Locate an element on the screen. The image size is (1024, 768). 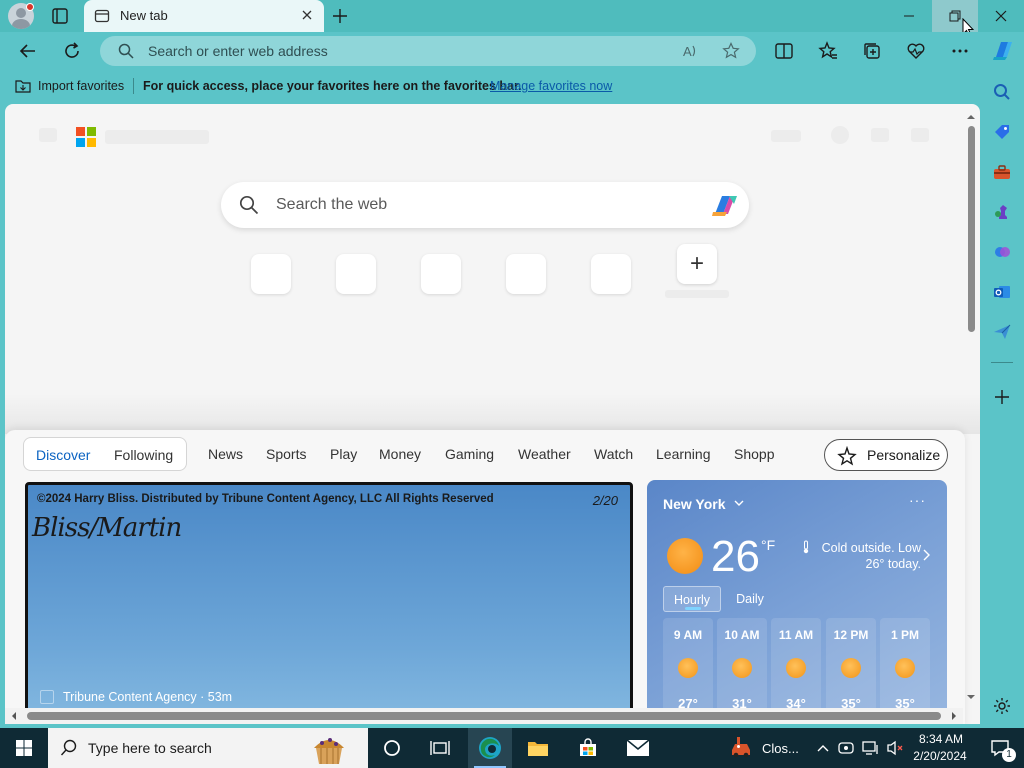
back-button is located at coordinates (28, 51).